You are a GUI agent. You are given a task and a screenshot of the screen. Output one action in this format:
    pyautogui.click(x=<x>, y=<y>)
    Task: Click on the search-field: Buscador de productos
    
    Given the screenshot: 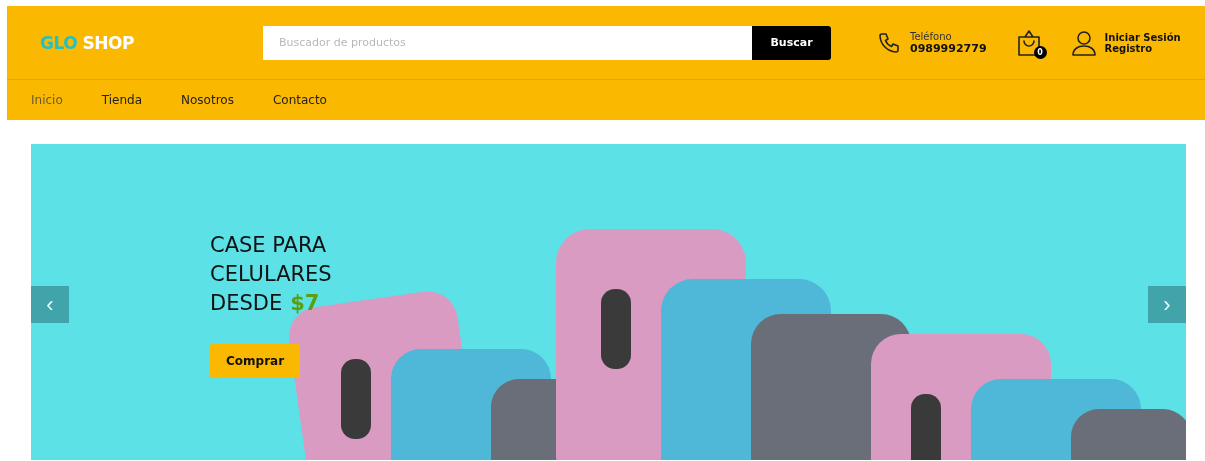 What is the action you would take?
    pyautogui.click(x=507, y=42)
    